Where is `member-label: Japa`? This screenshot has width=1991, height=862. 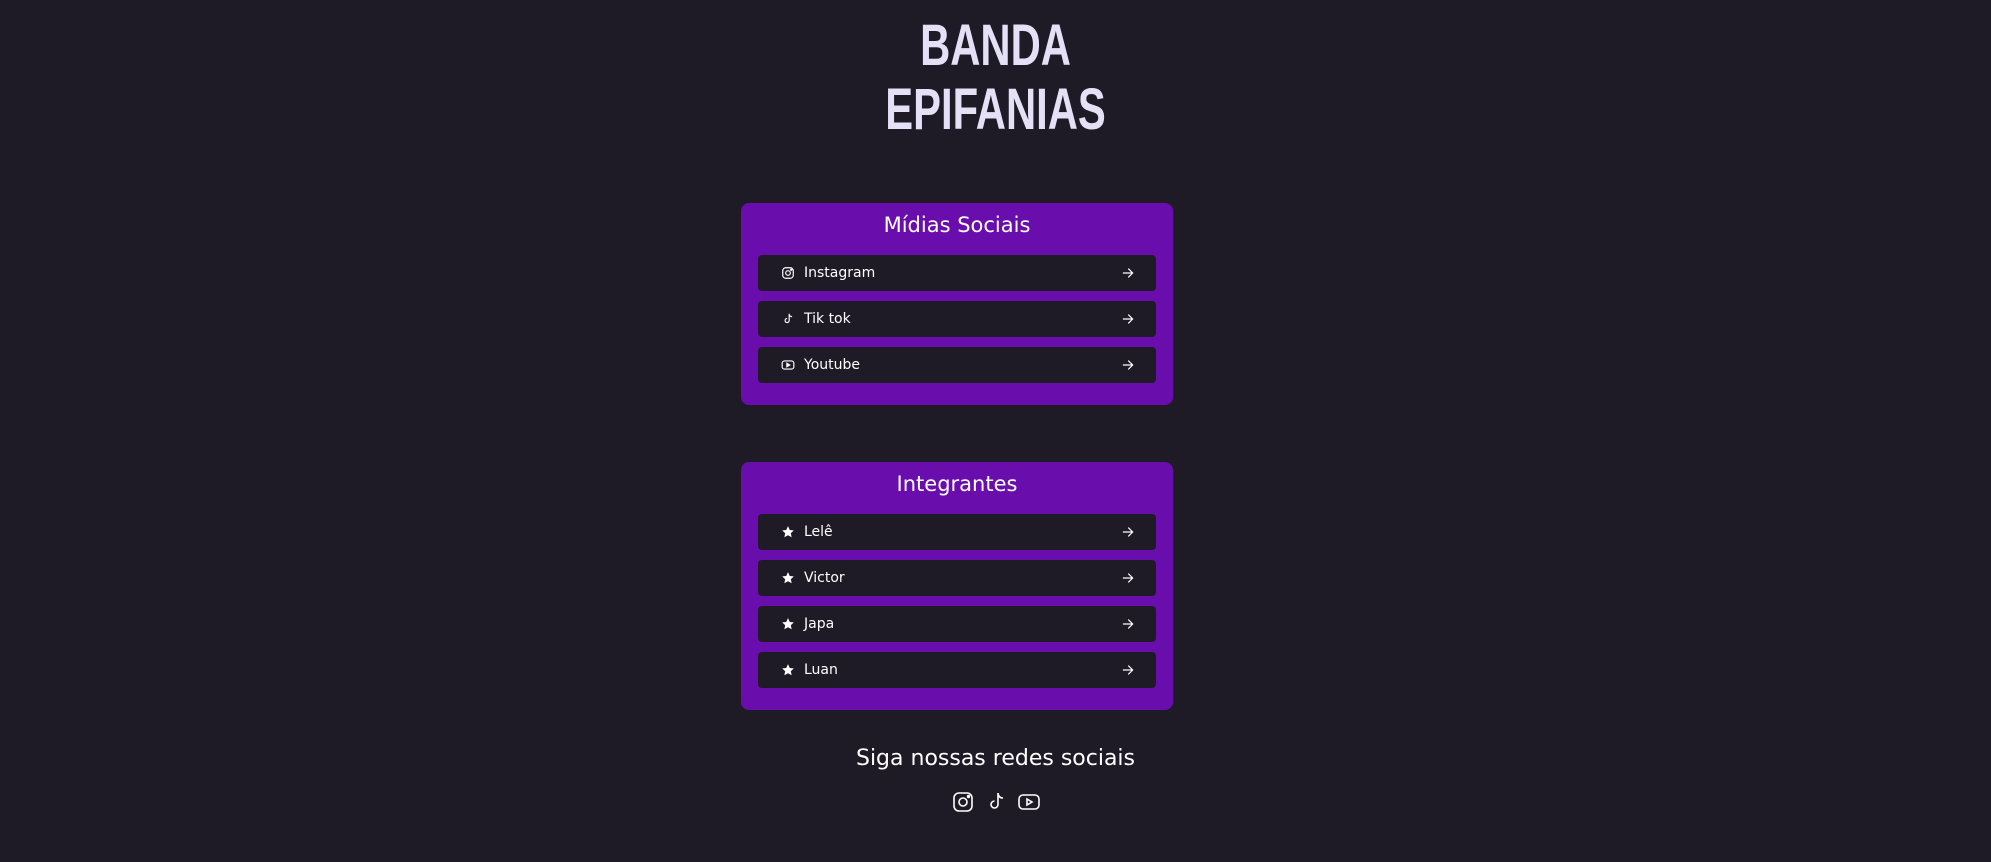 member-label: Japa is located at coordinates (819, 624).